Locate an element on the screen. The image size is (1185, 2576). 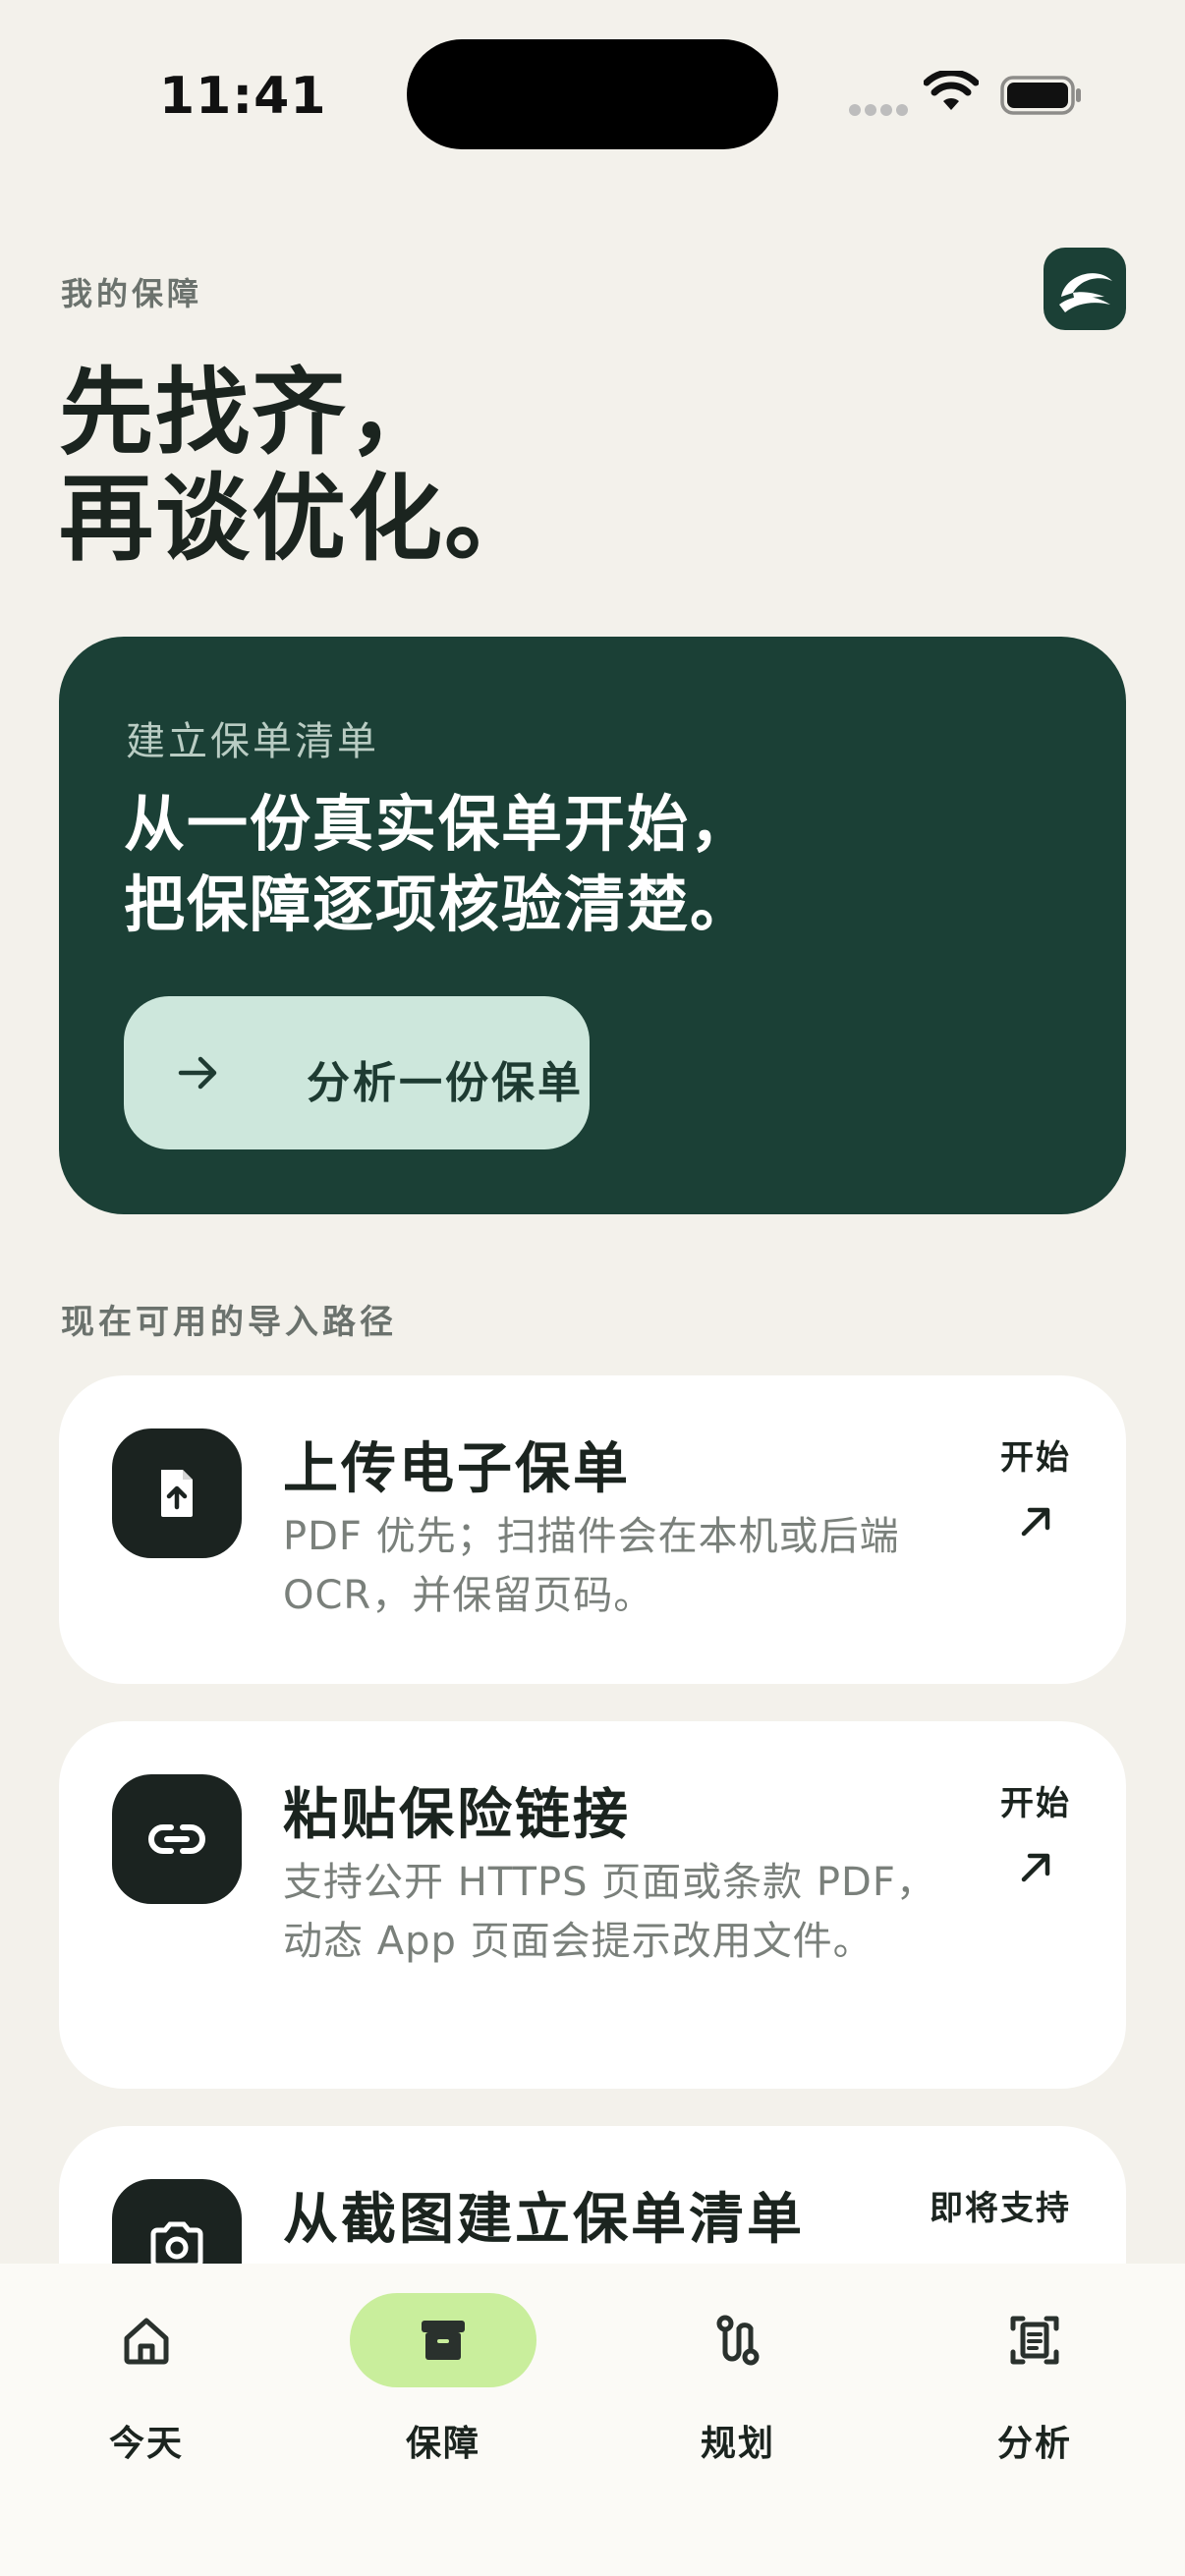
document-scan-icon is located at coordinates (1034, 2340).